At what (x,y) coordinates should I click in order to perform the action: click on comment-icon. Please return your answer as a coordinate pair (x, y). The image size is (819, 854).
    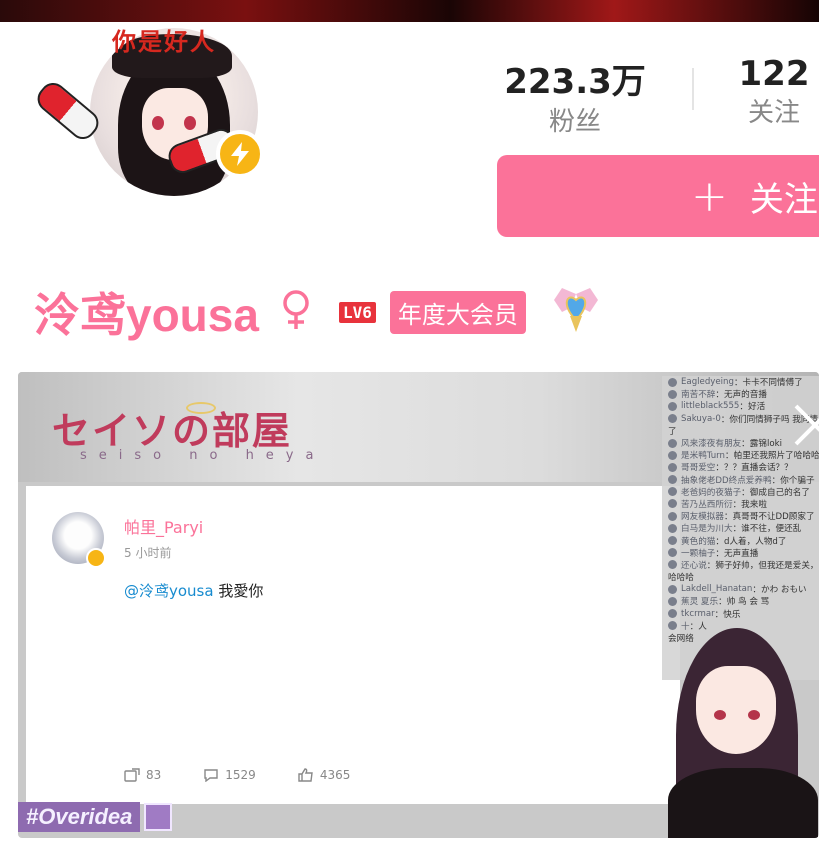
    Looking at the image, I should click on (211, 775).